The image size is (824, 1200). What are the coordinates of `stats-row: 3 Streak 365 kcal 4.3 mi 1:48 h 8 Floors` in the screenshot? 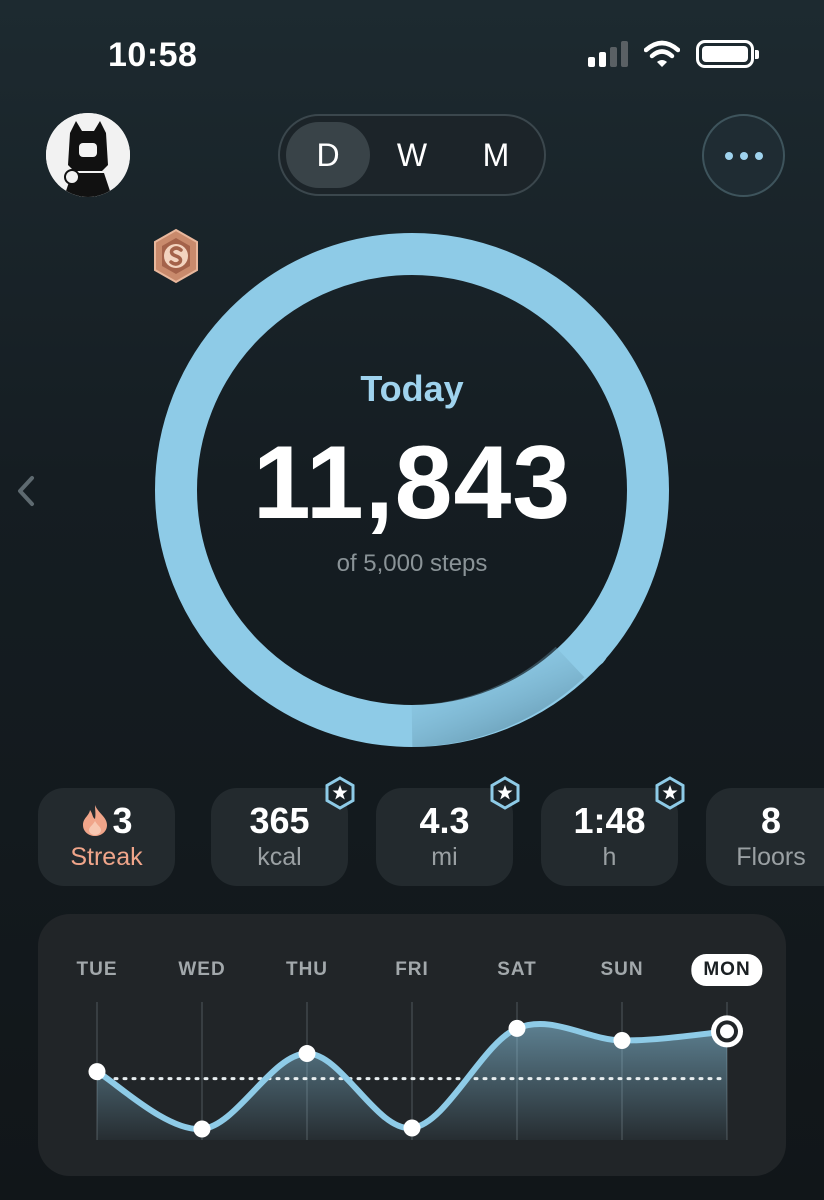 It's located at (431, 832).